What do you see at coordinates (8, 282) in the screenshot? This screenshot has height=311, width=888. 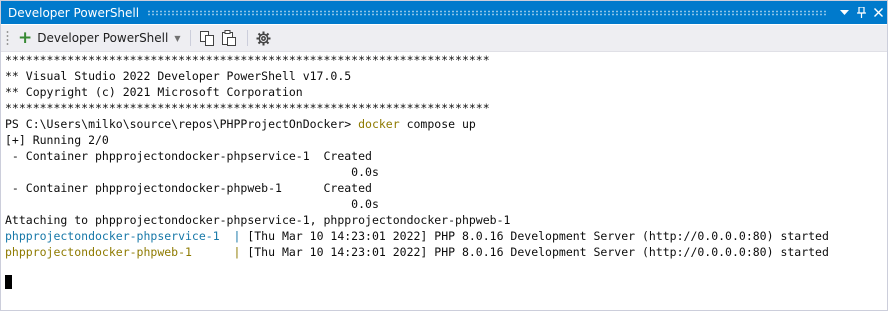 I see `text-cursor` at bounding box center [8, 282].